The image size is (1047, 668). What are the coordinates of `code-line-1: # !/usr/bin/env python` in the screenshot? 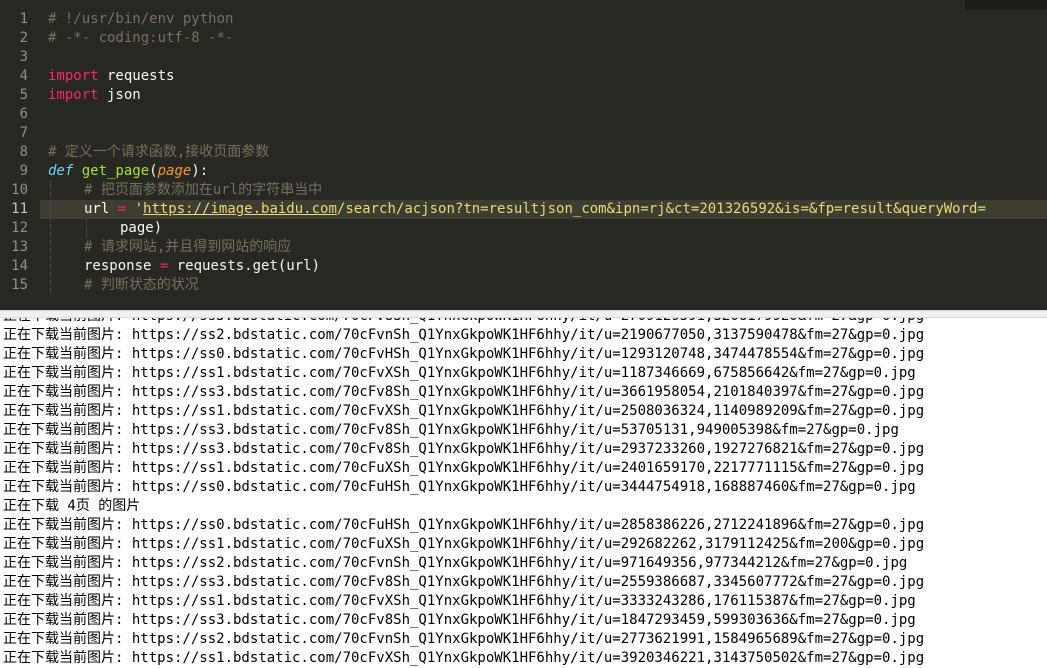 It's located at (140, 19).